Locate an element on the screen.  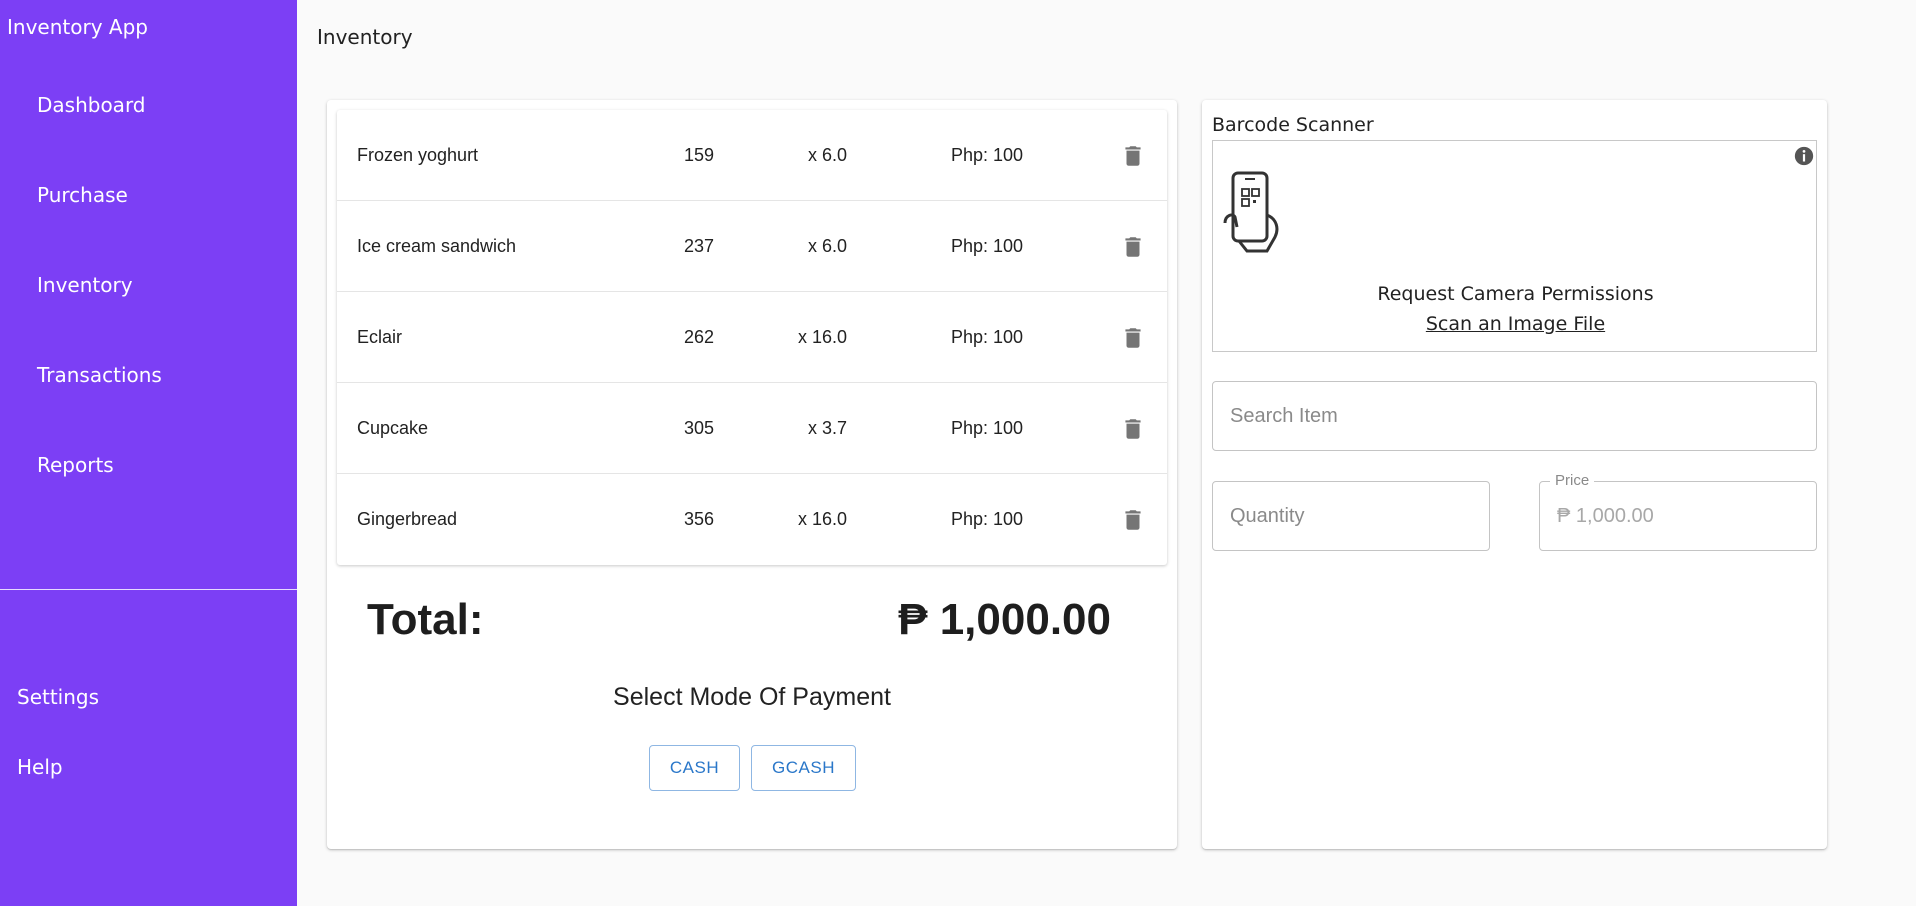
item-qty: 237 is located at coordinates (699, 246).